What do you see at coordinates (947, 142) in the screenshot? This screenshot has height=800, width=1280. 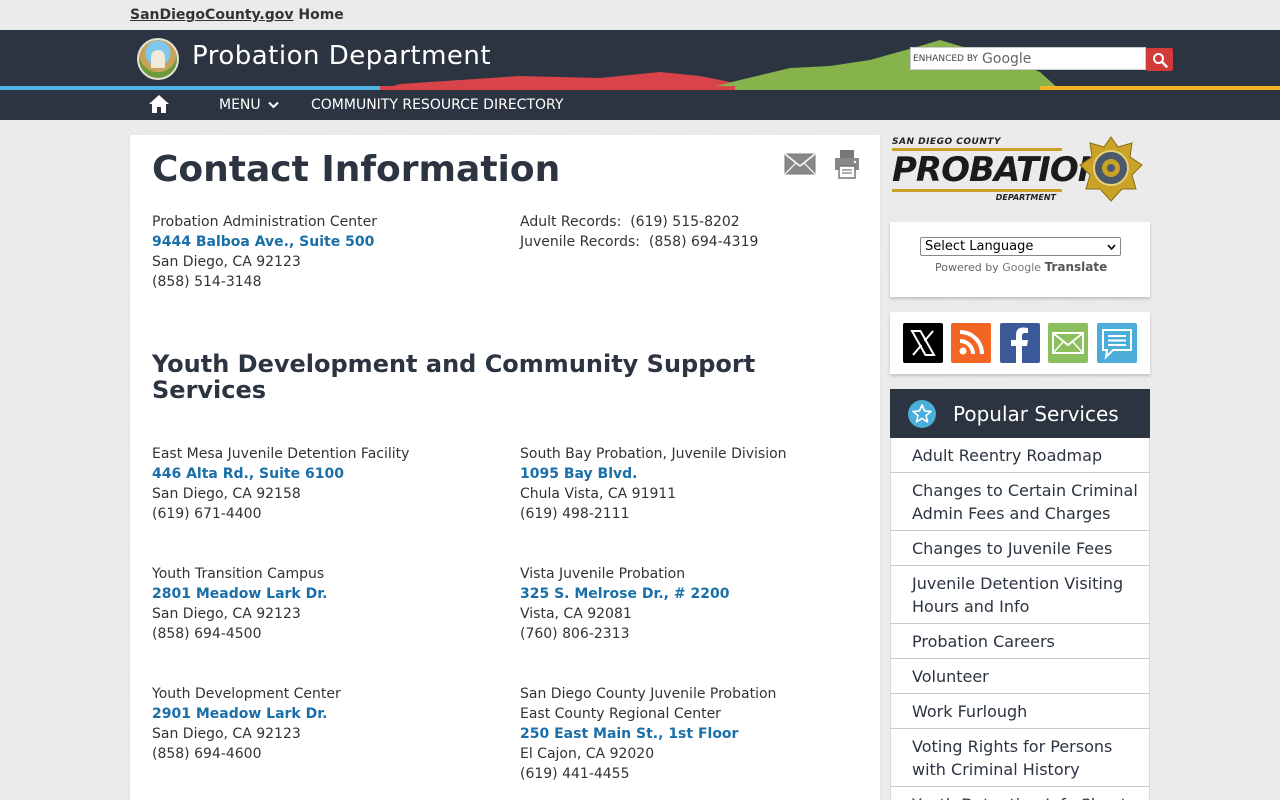 I see `brand-county: SAN DIEGO COUNTY` at bounding box center [947, 142].